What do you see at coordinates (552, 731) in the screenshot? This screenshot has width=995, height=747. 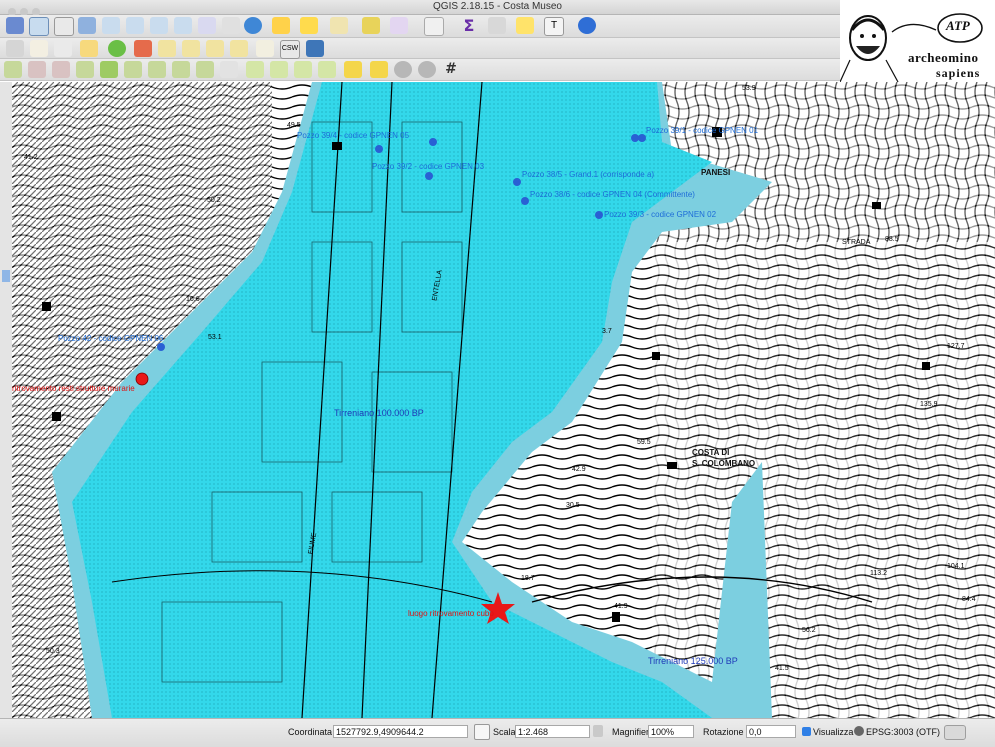 I see `scale-field: 1:2.468` at bounding box center [552, 731].